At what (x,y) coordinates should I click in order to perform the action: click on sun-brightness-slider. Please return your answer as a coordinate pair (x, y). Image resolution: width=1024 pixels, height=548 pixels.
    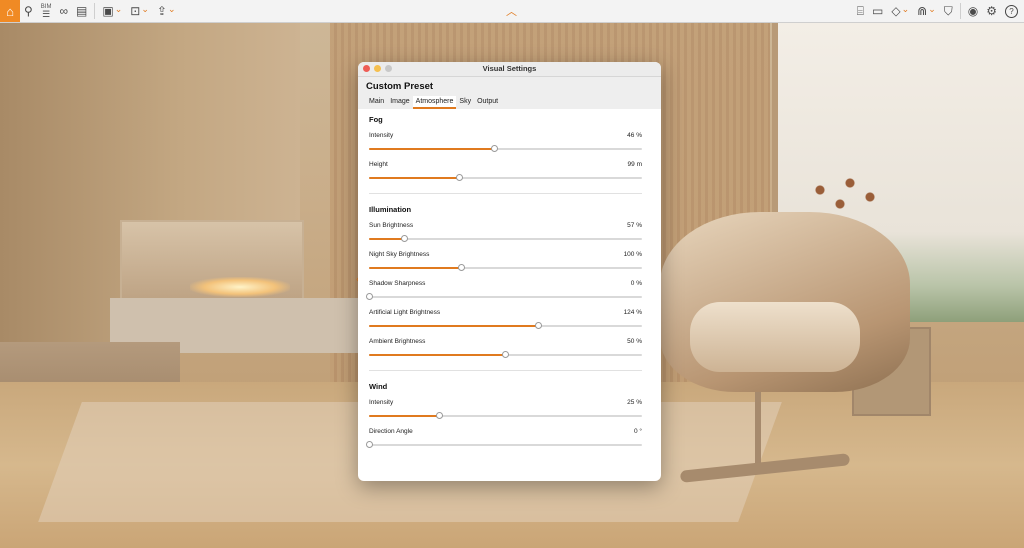
    Looking at the image, I should click on (505, 238).